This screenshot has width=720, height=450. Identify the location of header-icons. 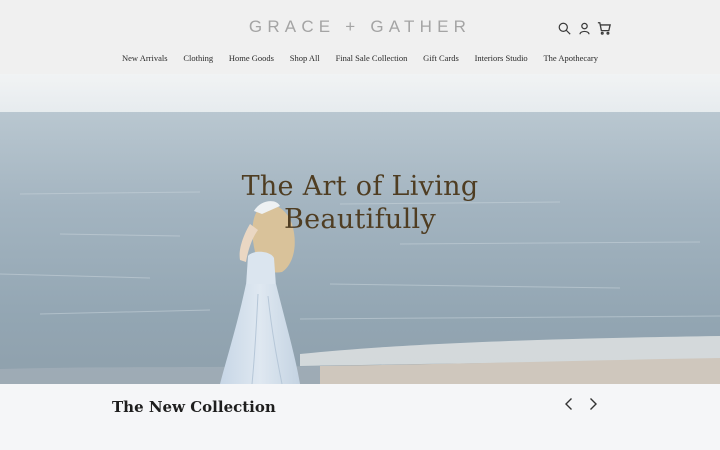
(584, 28).